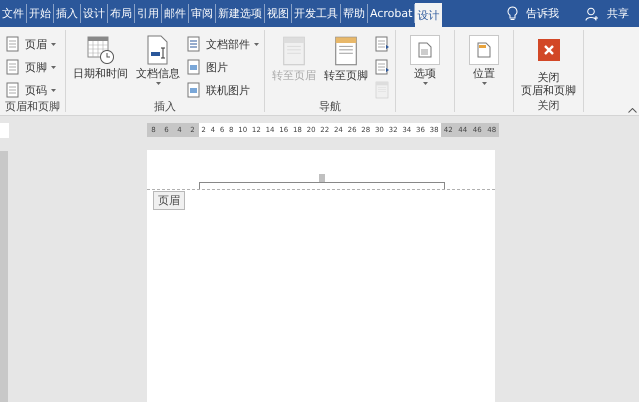 The image size is (639, 402). What do you see at coordinates (222, 44) in the screenshot?
I see `ribbon-button: 文档部件` at bounding box center [222, 44].